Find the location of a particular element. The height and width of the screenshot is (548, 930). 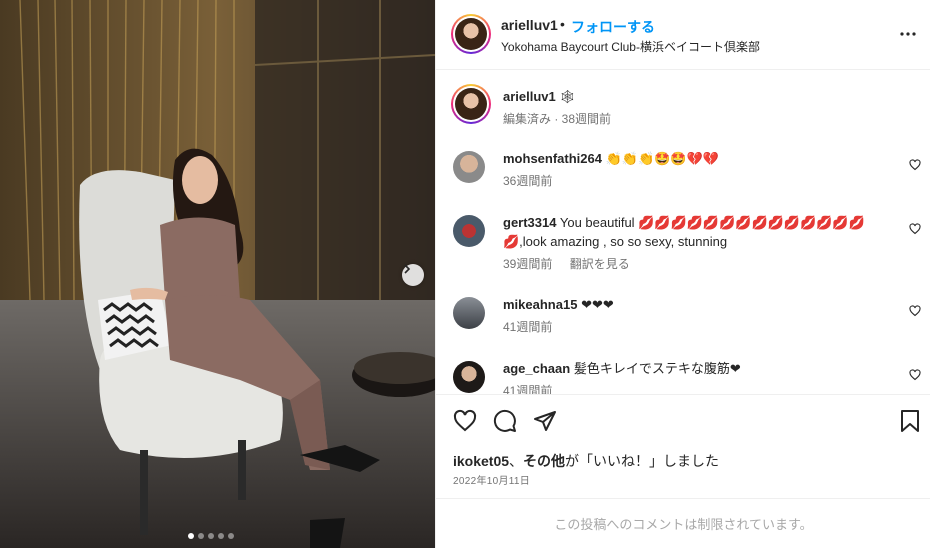

caption-meta: 編集済み · 38週間前 is located at coordinates (557, 119).